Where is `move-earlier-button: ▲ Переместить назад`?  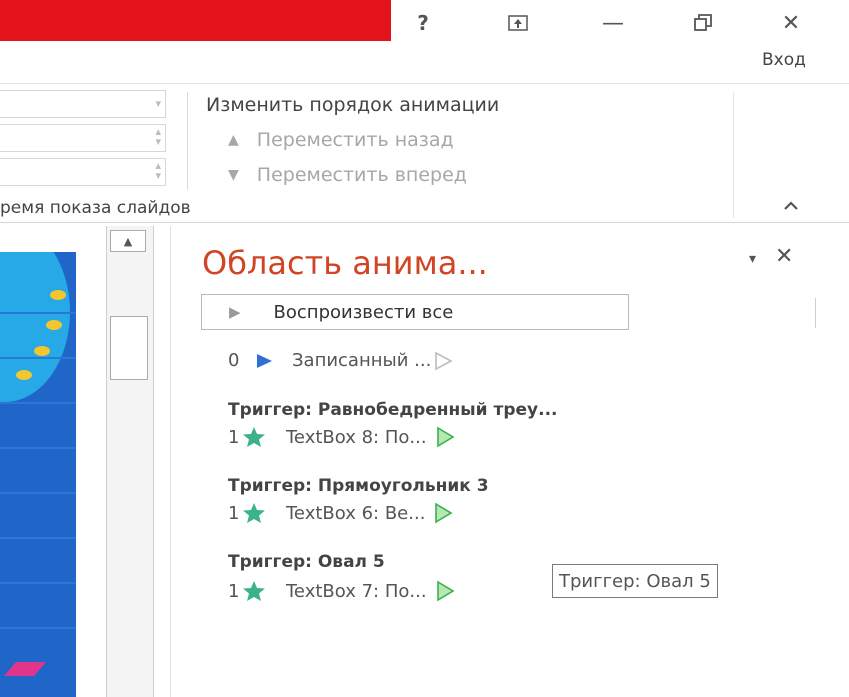 move-earlier-button: ▲ Переместить назад is located at coordinates (341, 140).